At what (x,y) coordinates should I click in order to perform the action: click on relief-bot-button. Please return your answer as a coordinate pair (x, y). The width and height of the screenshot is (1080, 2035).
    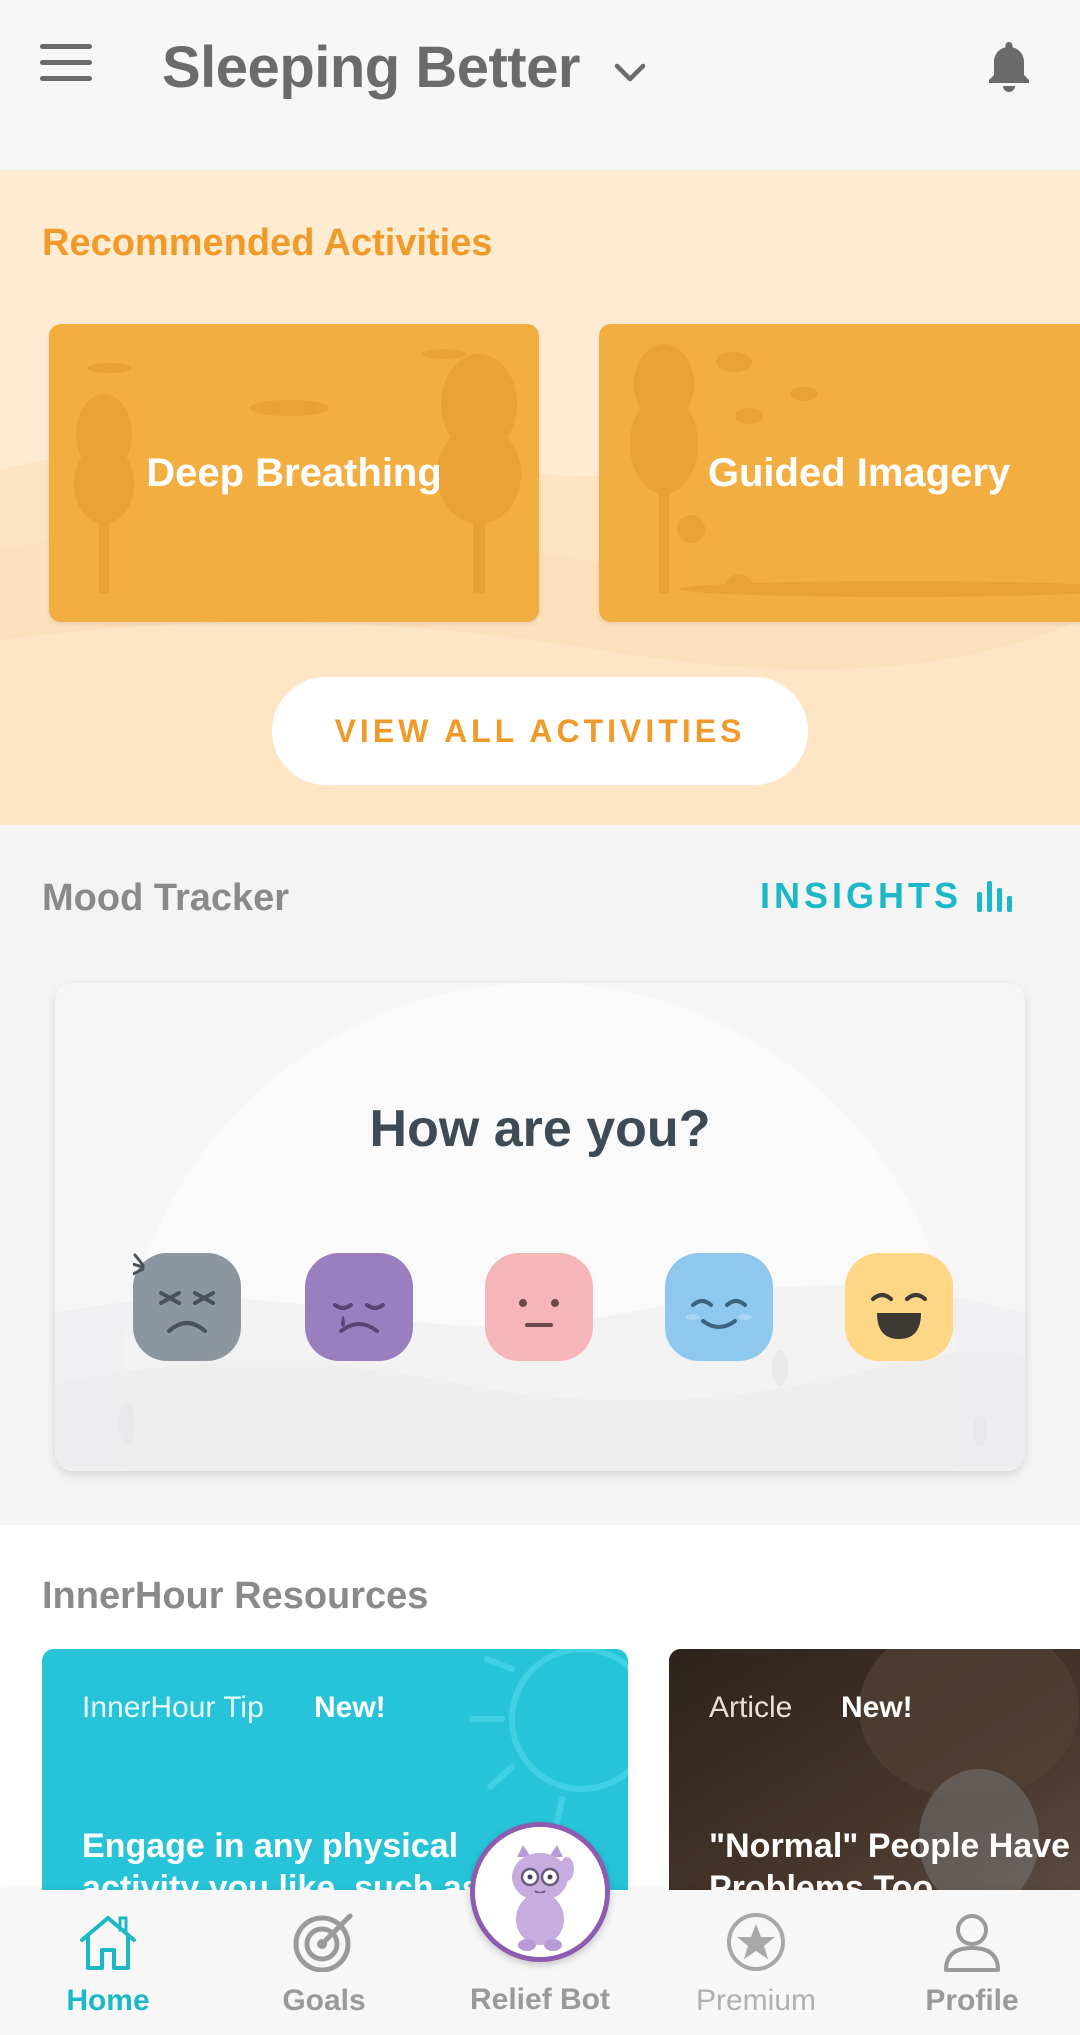
    Looking at the image, I should click on (540, 1892).